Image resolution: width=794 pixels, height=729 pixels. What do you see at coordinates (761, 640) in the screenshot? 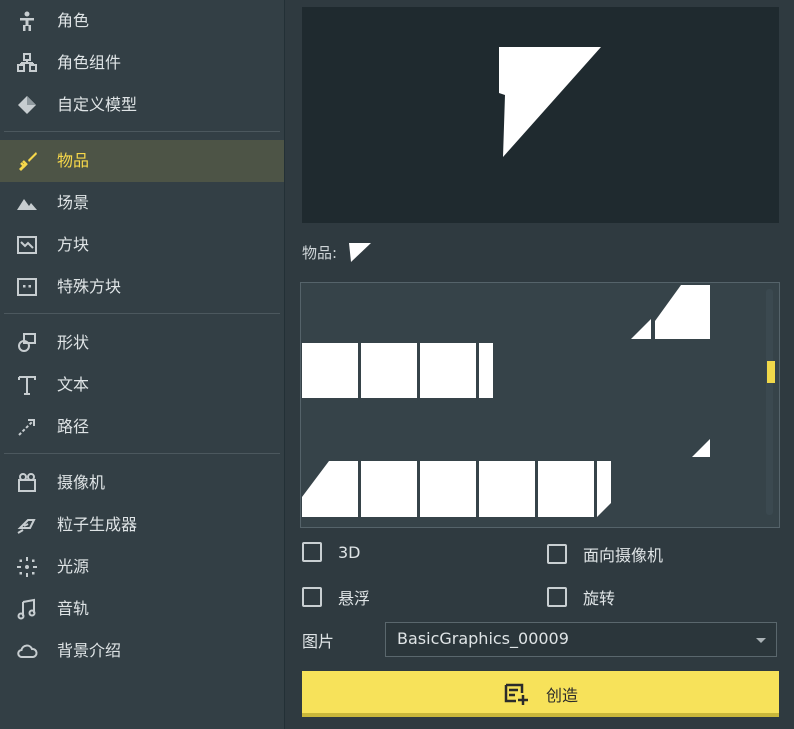
I see `chevron-down-icon` at bounding box center [761, 640].